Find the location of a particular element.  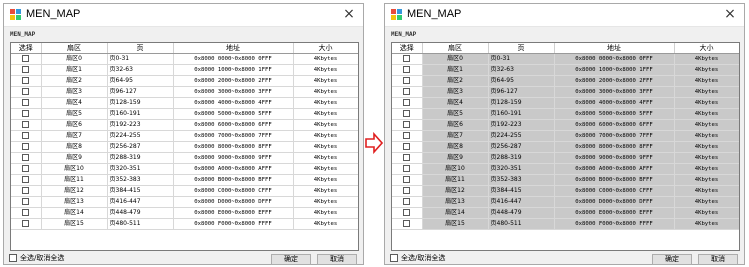

sector-cell: 扇区9 is located at coordinates (74, 158).